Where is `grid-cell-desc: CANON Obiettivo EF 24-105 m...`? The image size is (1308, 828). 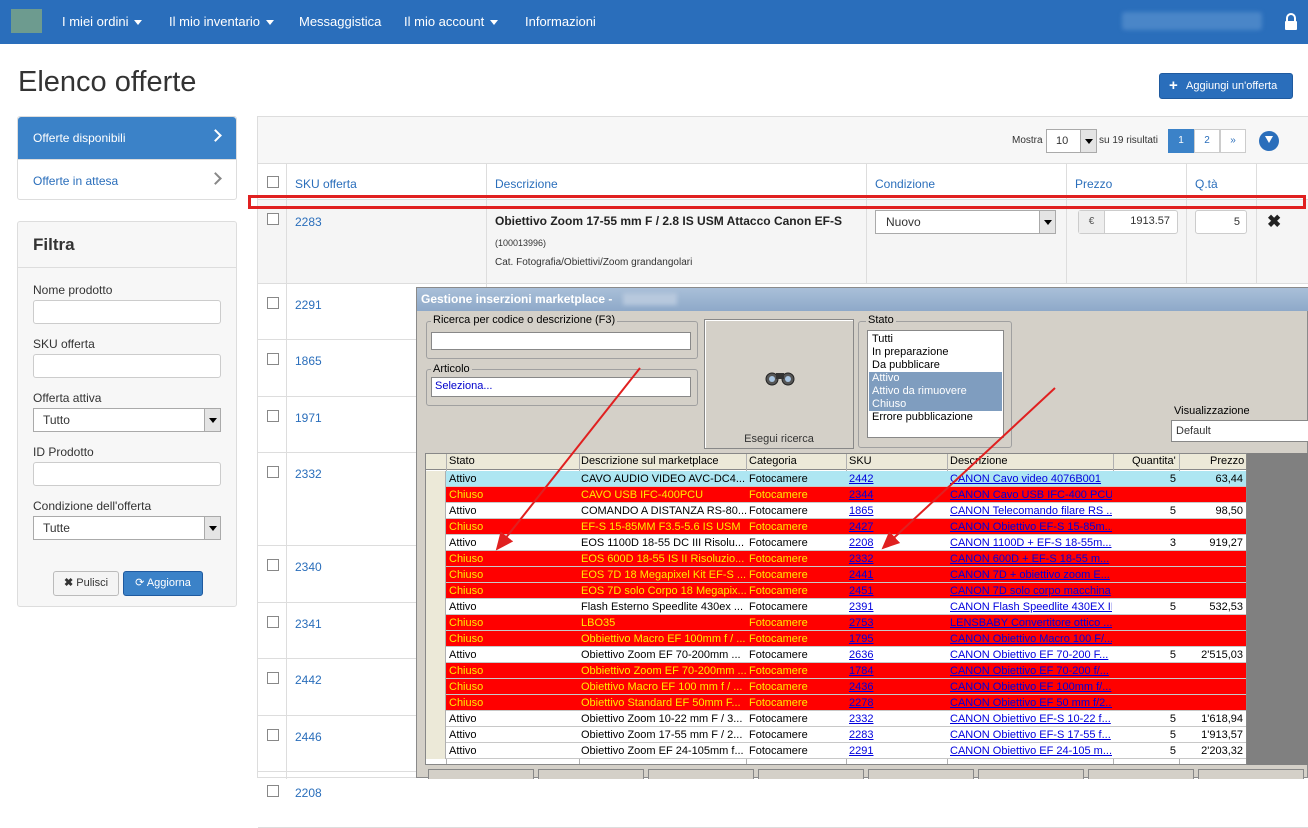
grid-cell-desc: CANON Obiettivo EF 24-105 m... is located at coordinates (1031, 751).